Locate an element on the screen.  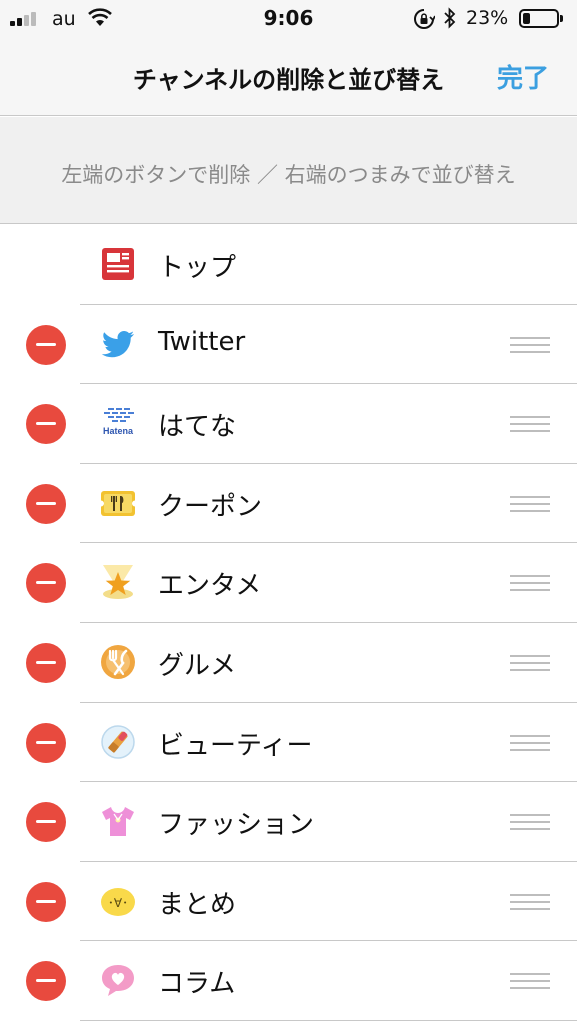
instruction-text: 左端のボタンで削除 ／ 右端のつまみで並び替え is located at coordinates (288, 175).